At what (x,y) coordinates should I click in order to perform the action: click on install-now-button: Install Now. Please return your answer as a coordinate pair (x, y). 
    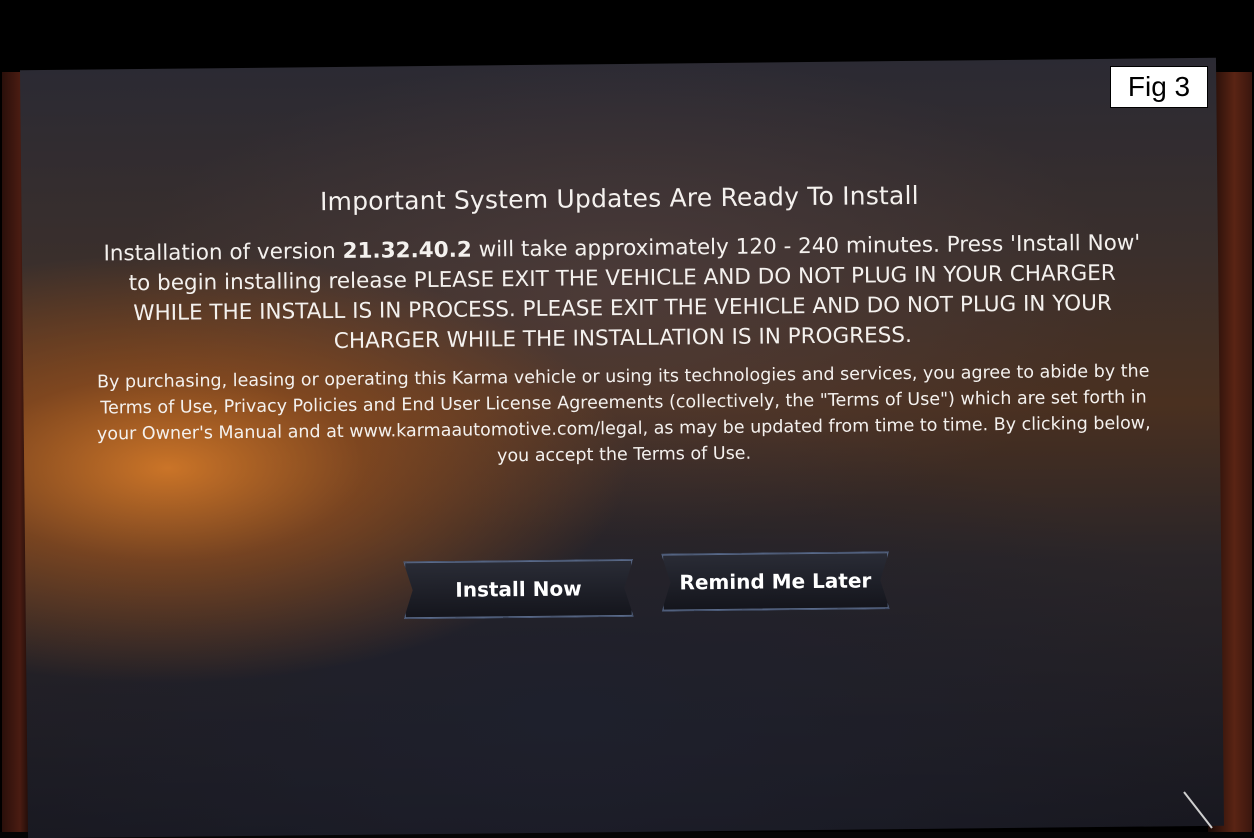
    Looking at the image, I should click on (518, 589).